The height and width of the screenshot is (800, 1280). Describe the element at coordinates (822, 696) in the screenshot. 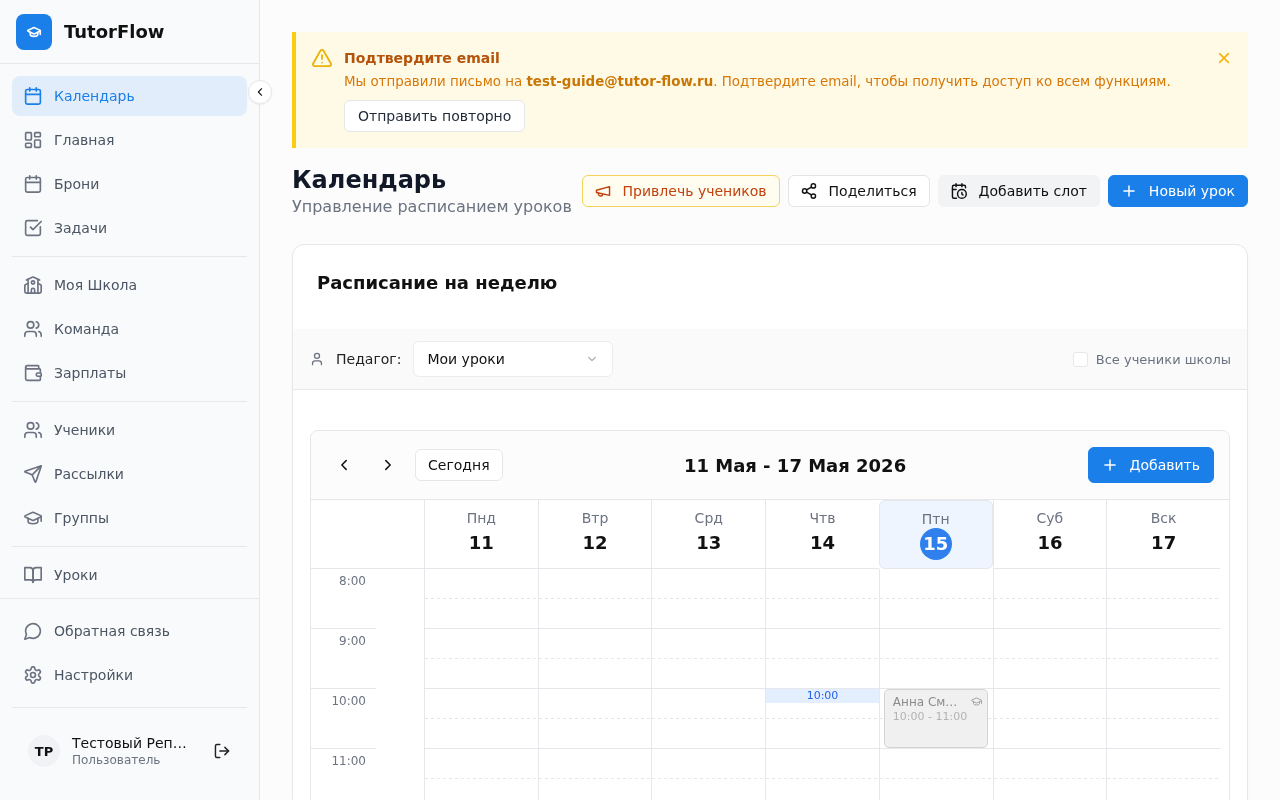

I see `current-time-marker: 10:00` at that location.